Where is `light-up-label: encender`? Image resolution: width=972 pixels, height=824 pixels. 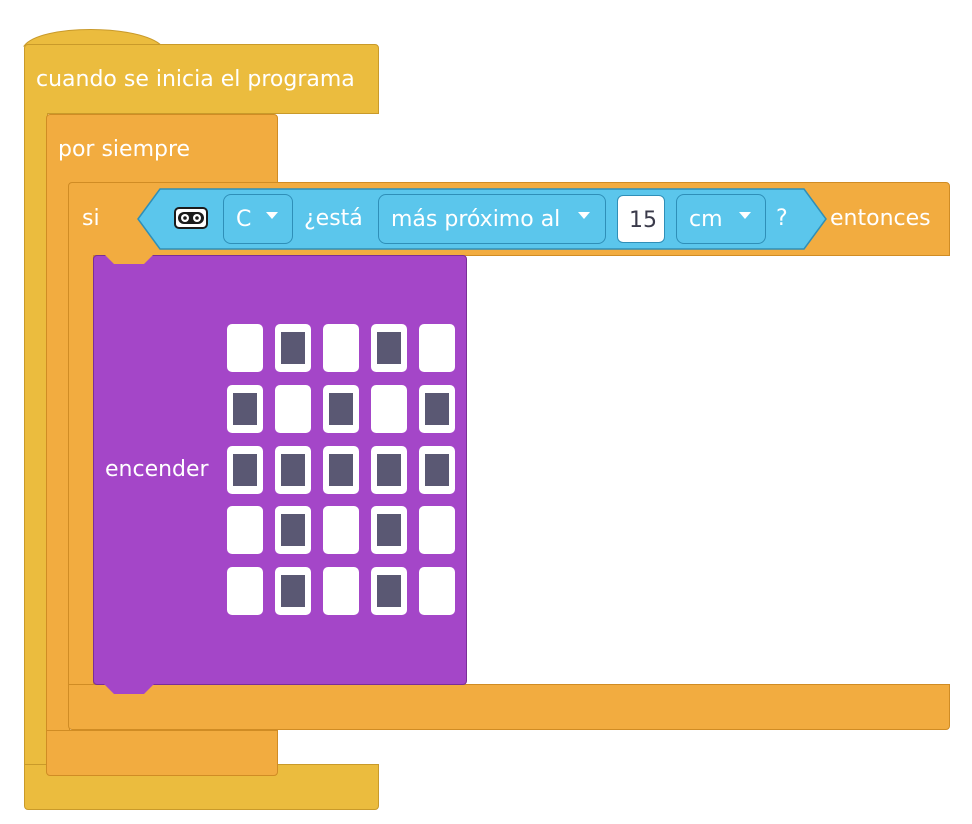
light-up-label: encender is located at coordinates (157, 469).